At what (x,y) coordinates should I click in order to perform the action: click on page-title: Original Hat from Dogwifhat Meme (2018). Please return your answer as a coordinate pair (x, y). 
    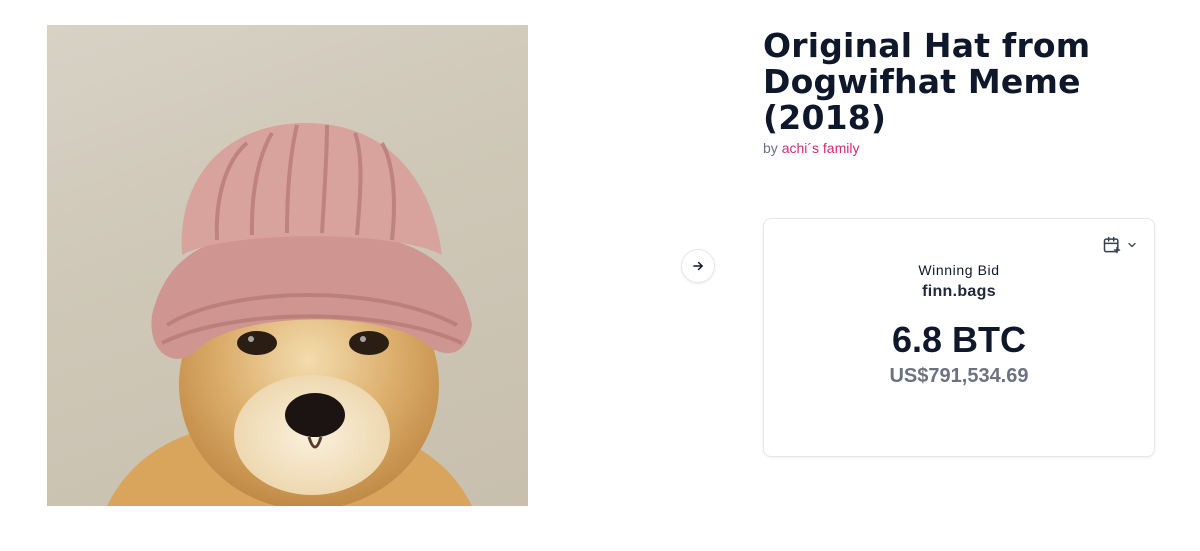
    Looking at the image, I should click on (927, 81).